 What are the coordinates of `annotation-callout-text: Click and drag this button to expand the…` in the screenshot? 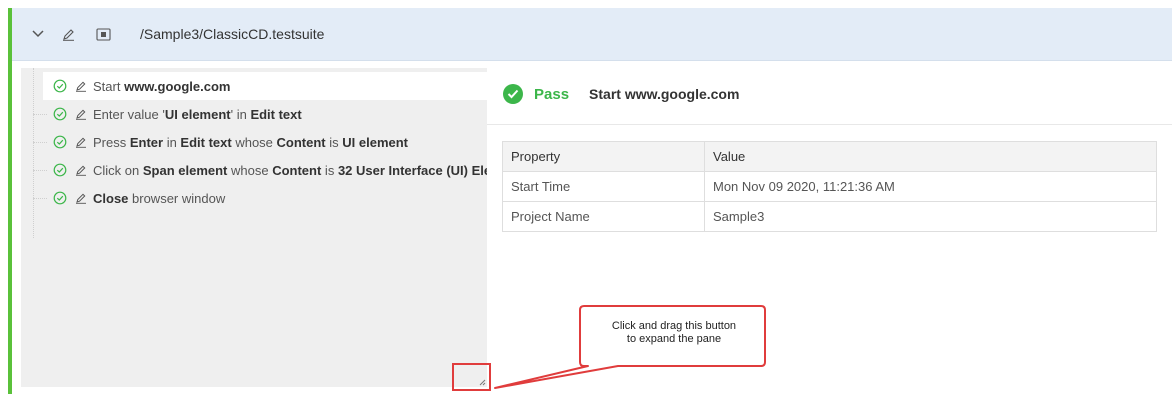 It's located at (674, 333).